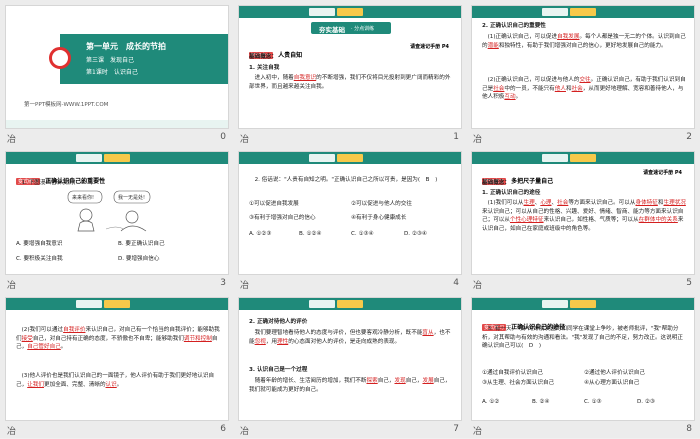  Describe the element at coordinates (126, 46) in the screenshot. I see `unit-title: 第一单元 成长的节拍` at that location.